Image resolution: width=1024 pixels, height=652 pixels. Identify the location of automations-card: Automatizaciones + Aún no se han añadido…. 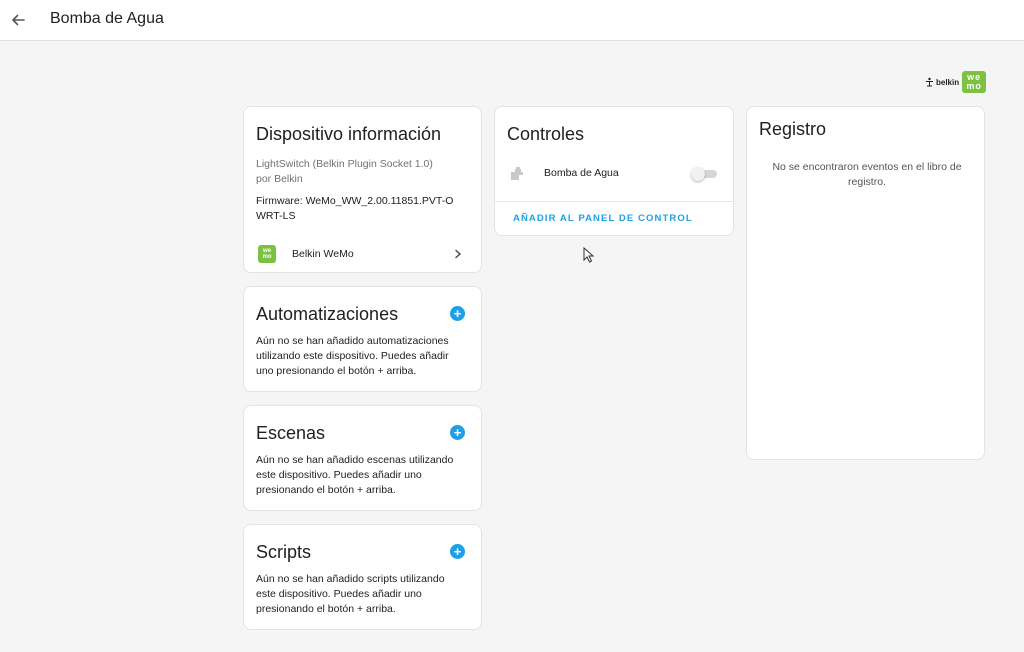
(362, 339).